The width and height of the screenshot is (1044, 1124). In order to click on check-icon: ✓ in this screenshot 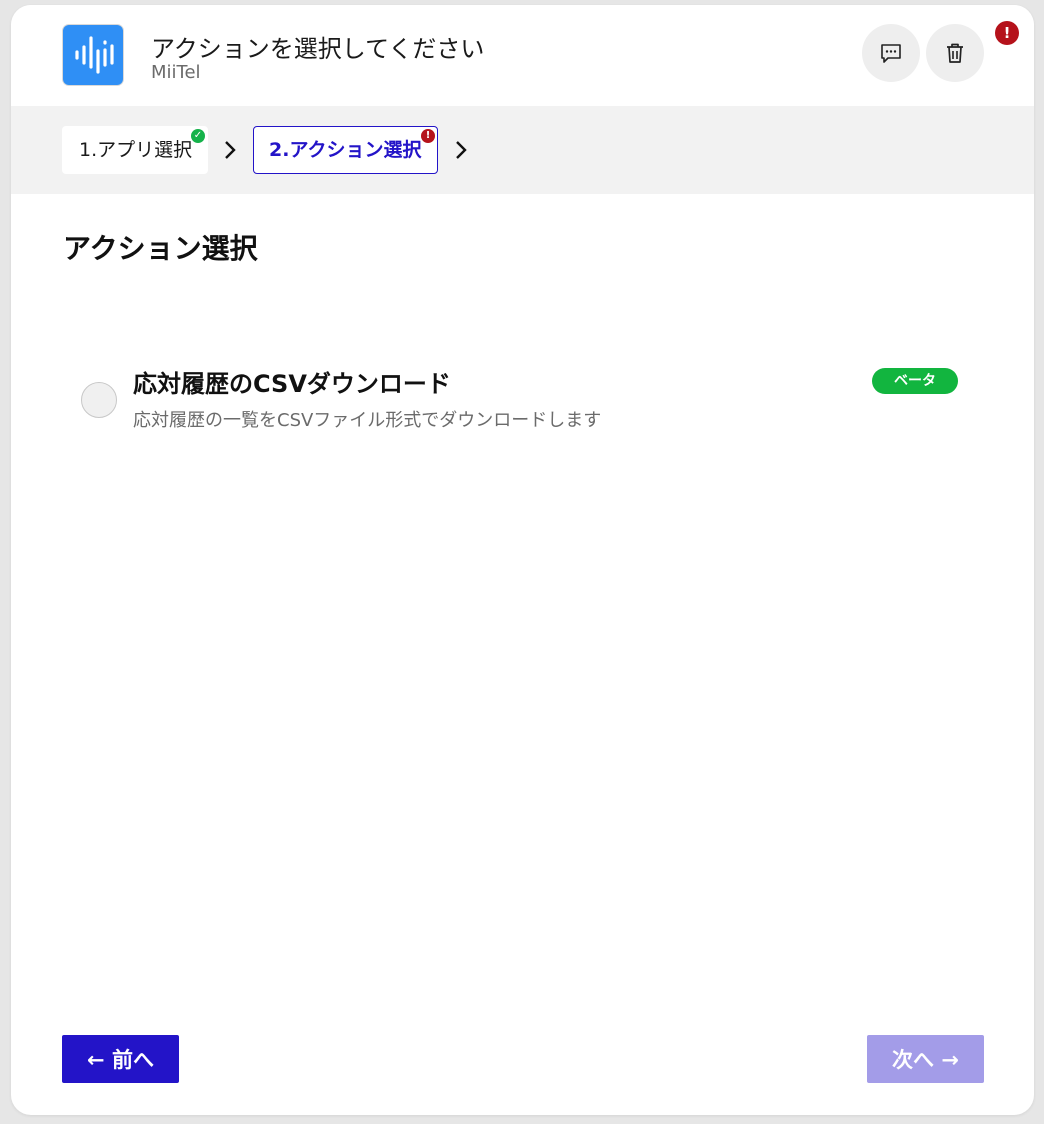, I will do `click(198, 136)`.